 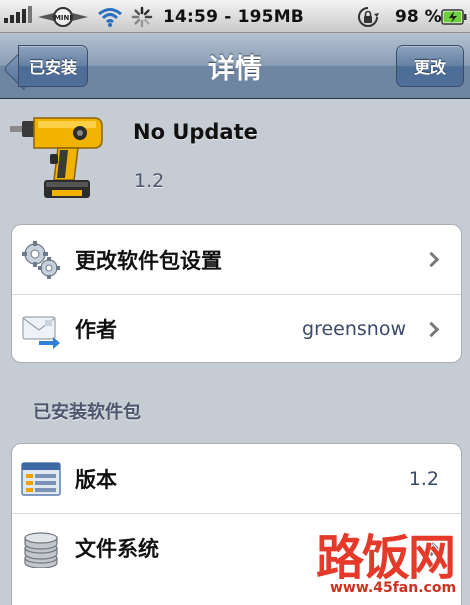 What do you see at coordinates (418, 16) in the screenshot?
I see `battery-percent: 98 %` at bounding box center [418, 16].